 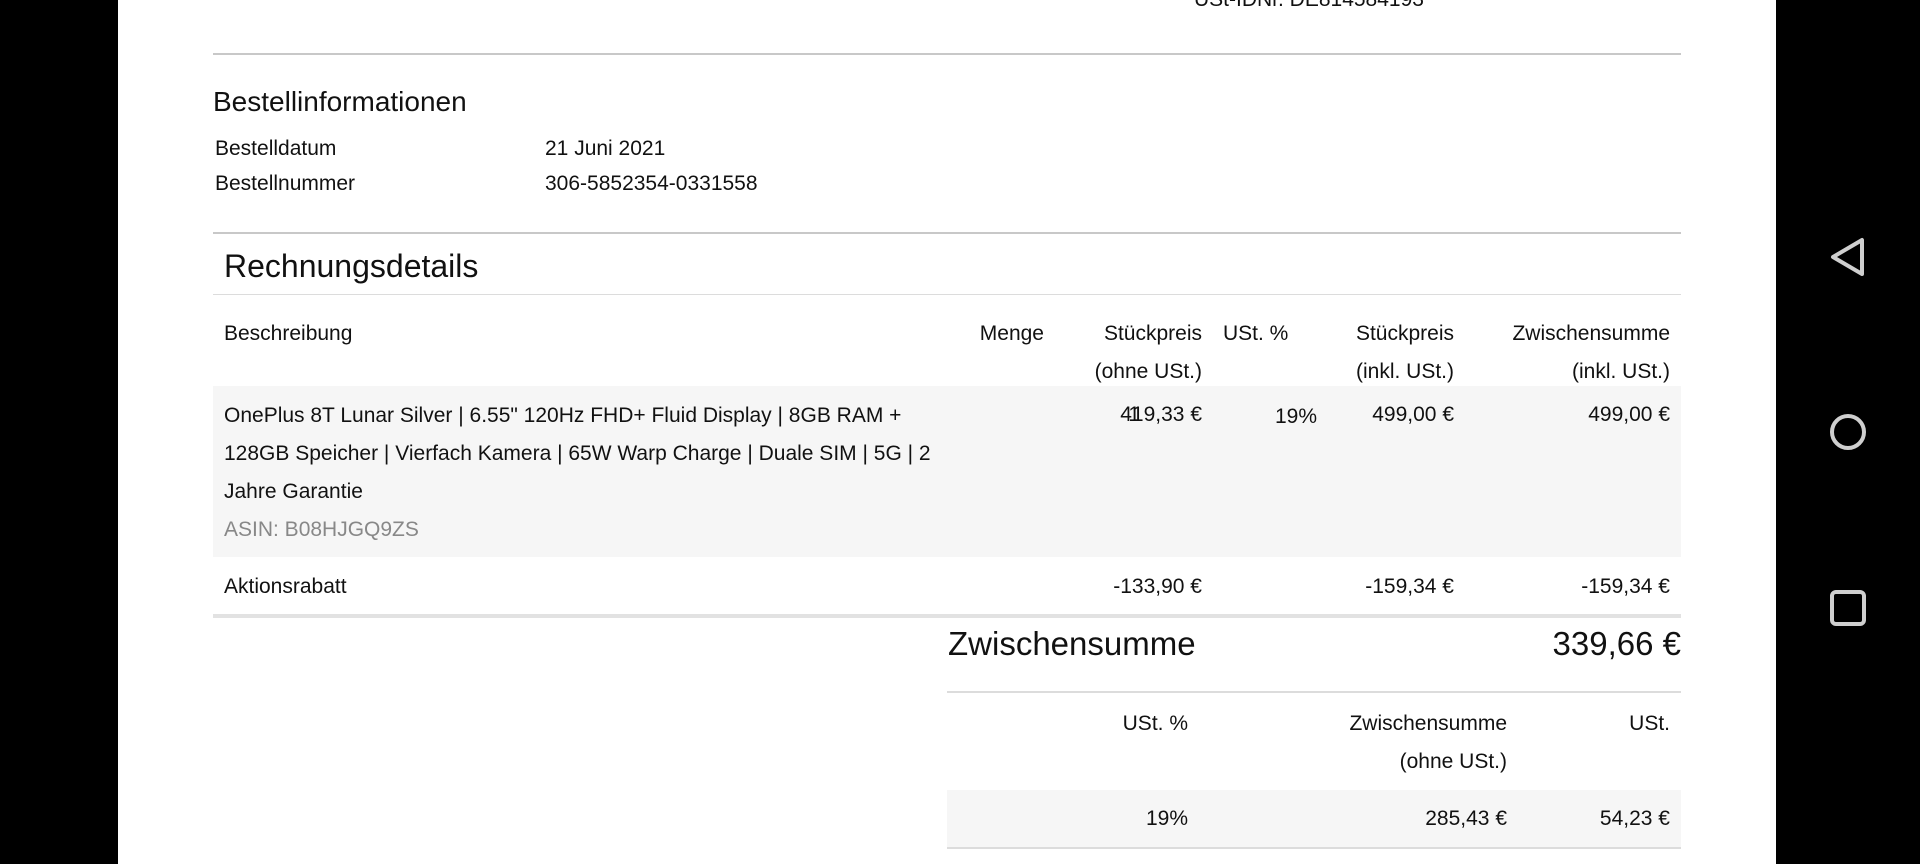 What do you see at coordinates (1428, 742) in the screenshot?
I see `vat-col-net-subtotal: Zwischensumme (ohne USt.)` at bounding box center [1428, 742].